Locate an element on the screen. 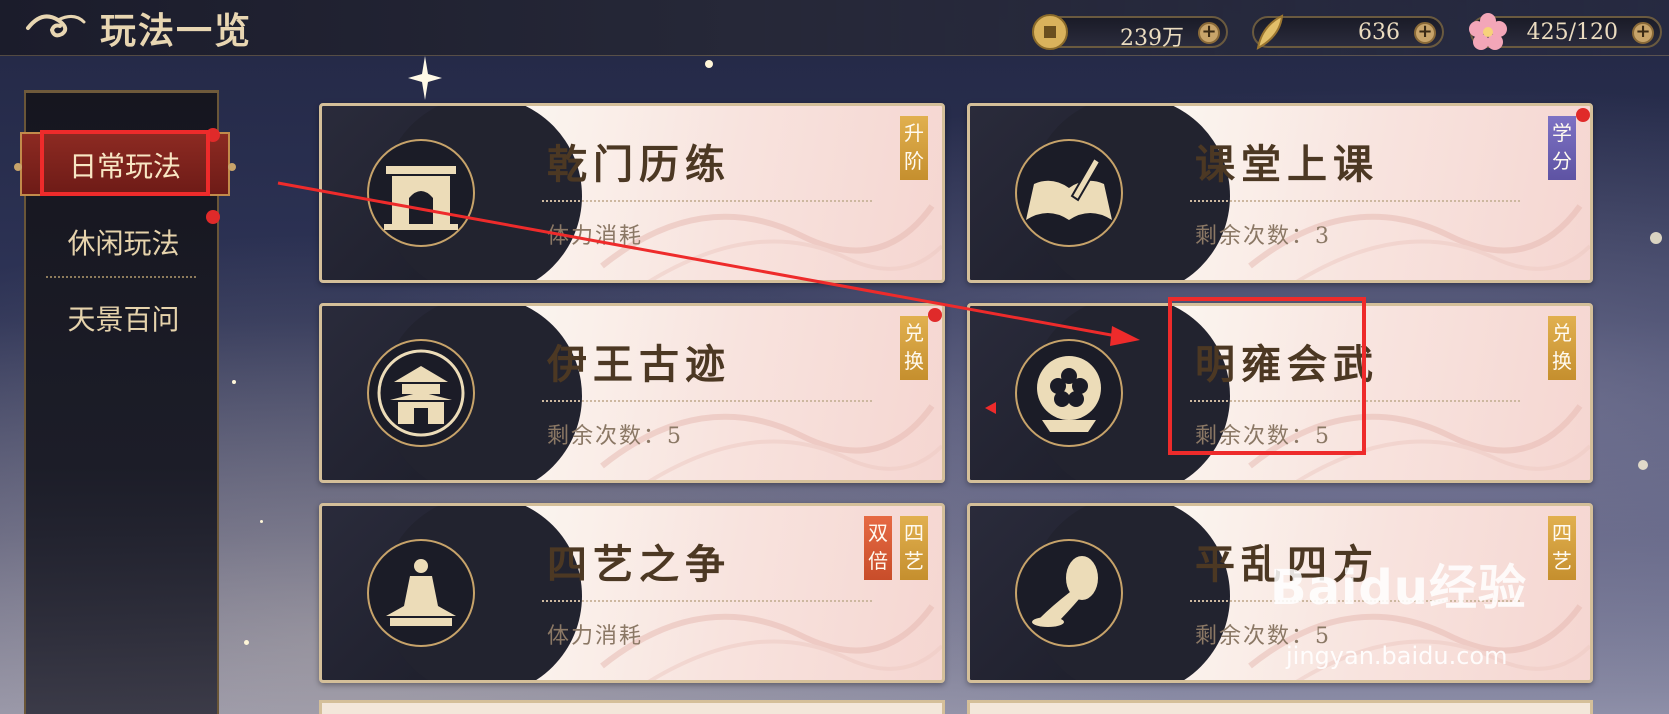 The width and height of the screenshot is (1669, 714). watermark-url: jingyan.baidu.com is located at coordinates (1397, 656).